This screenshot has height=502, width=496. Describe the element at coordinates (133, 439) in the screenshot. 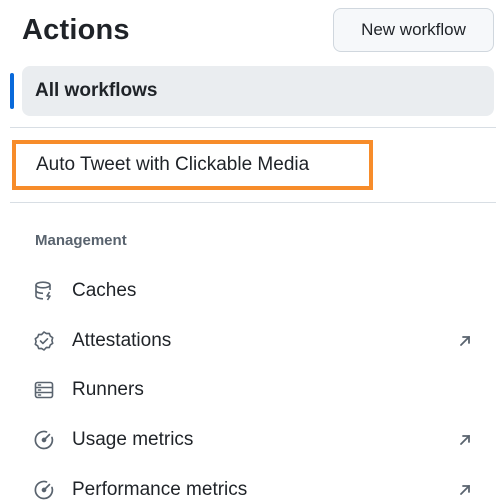

I see `nav-item-label: Usage metrics` at that location.